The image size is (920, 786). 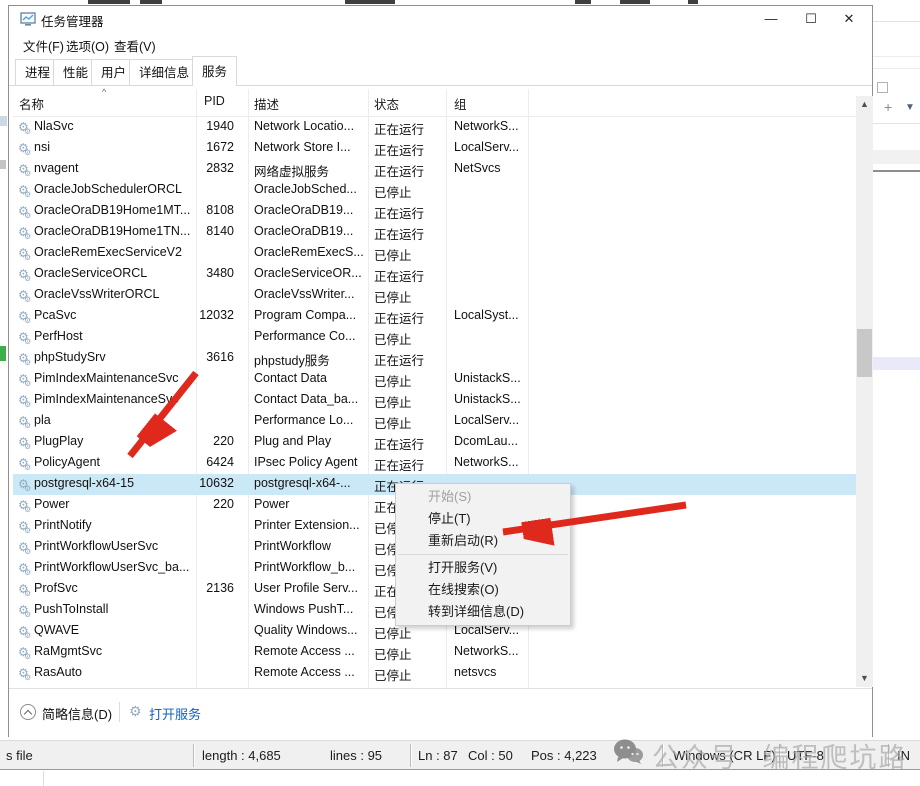 What do you see at coordinates (220, 462) in the screenshot?
I see `service-pid: 6424` at bounding box center [220, 462].